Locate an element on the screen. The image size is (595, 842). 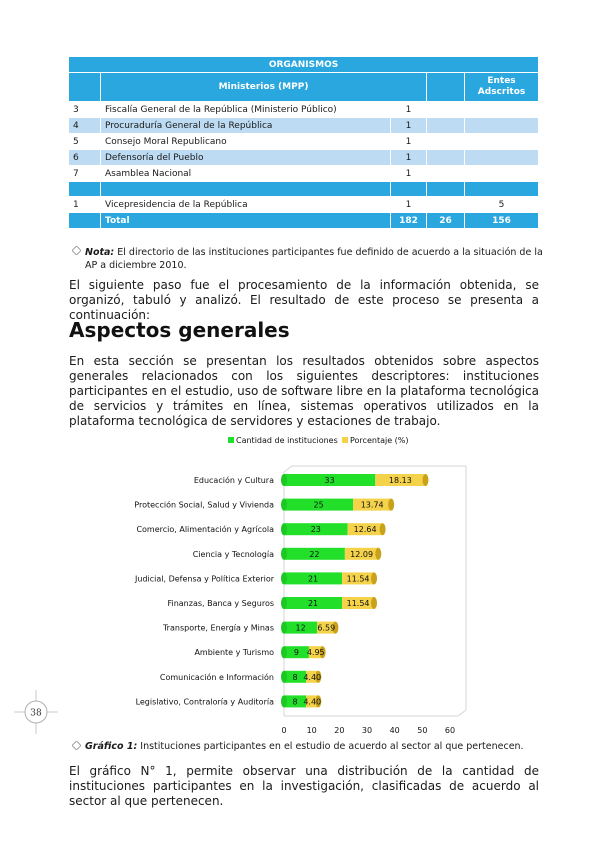
page-number: 38 is located at coordinates (36, 714).